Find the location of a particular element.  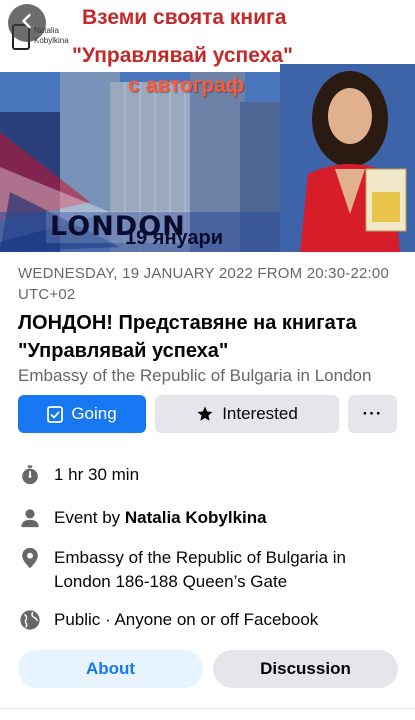

cover-date-text: 19 януари is located at coordinates (174, 238).